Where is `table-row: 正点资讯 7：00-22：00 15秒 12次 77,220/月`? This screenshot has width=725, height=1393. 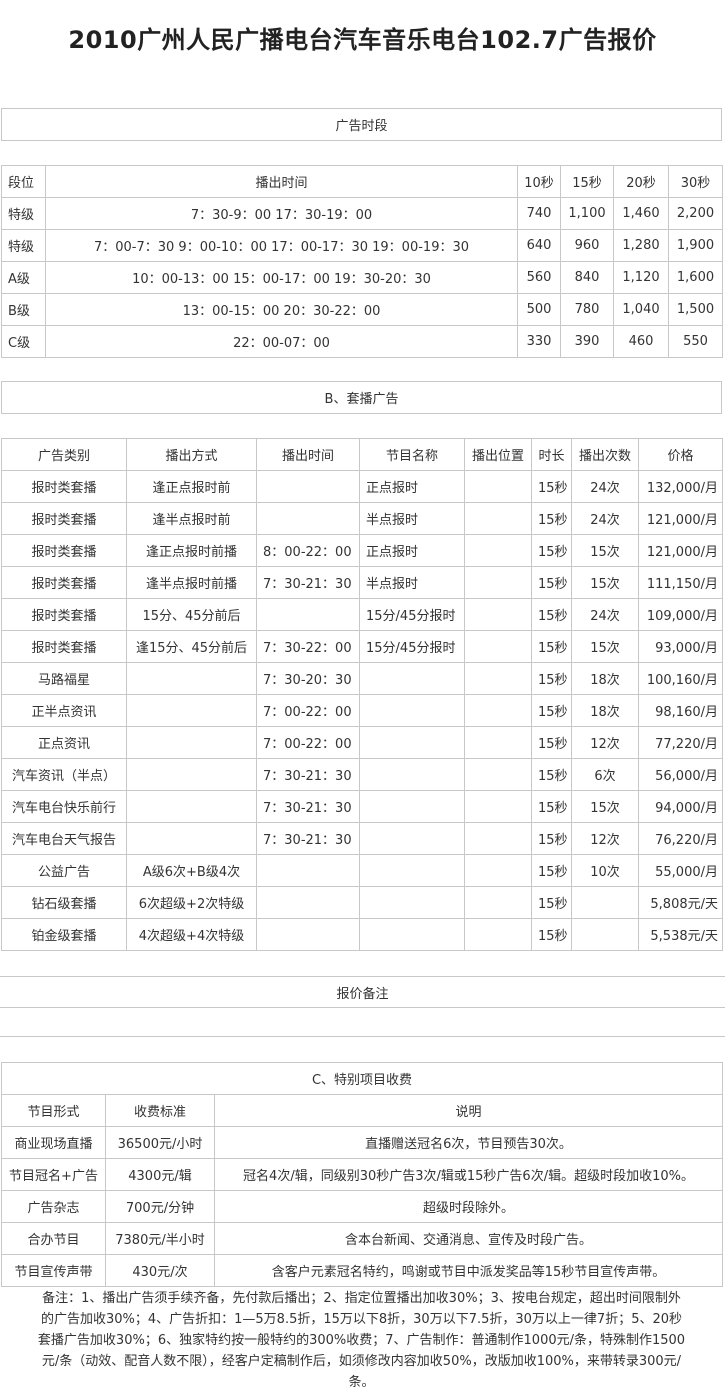
table-row: 正点资讯 7：00-22：00 15秒 12次 77,220/月 is located at coordinates (362, 742).